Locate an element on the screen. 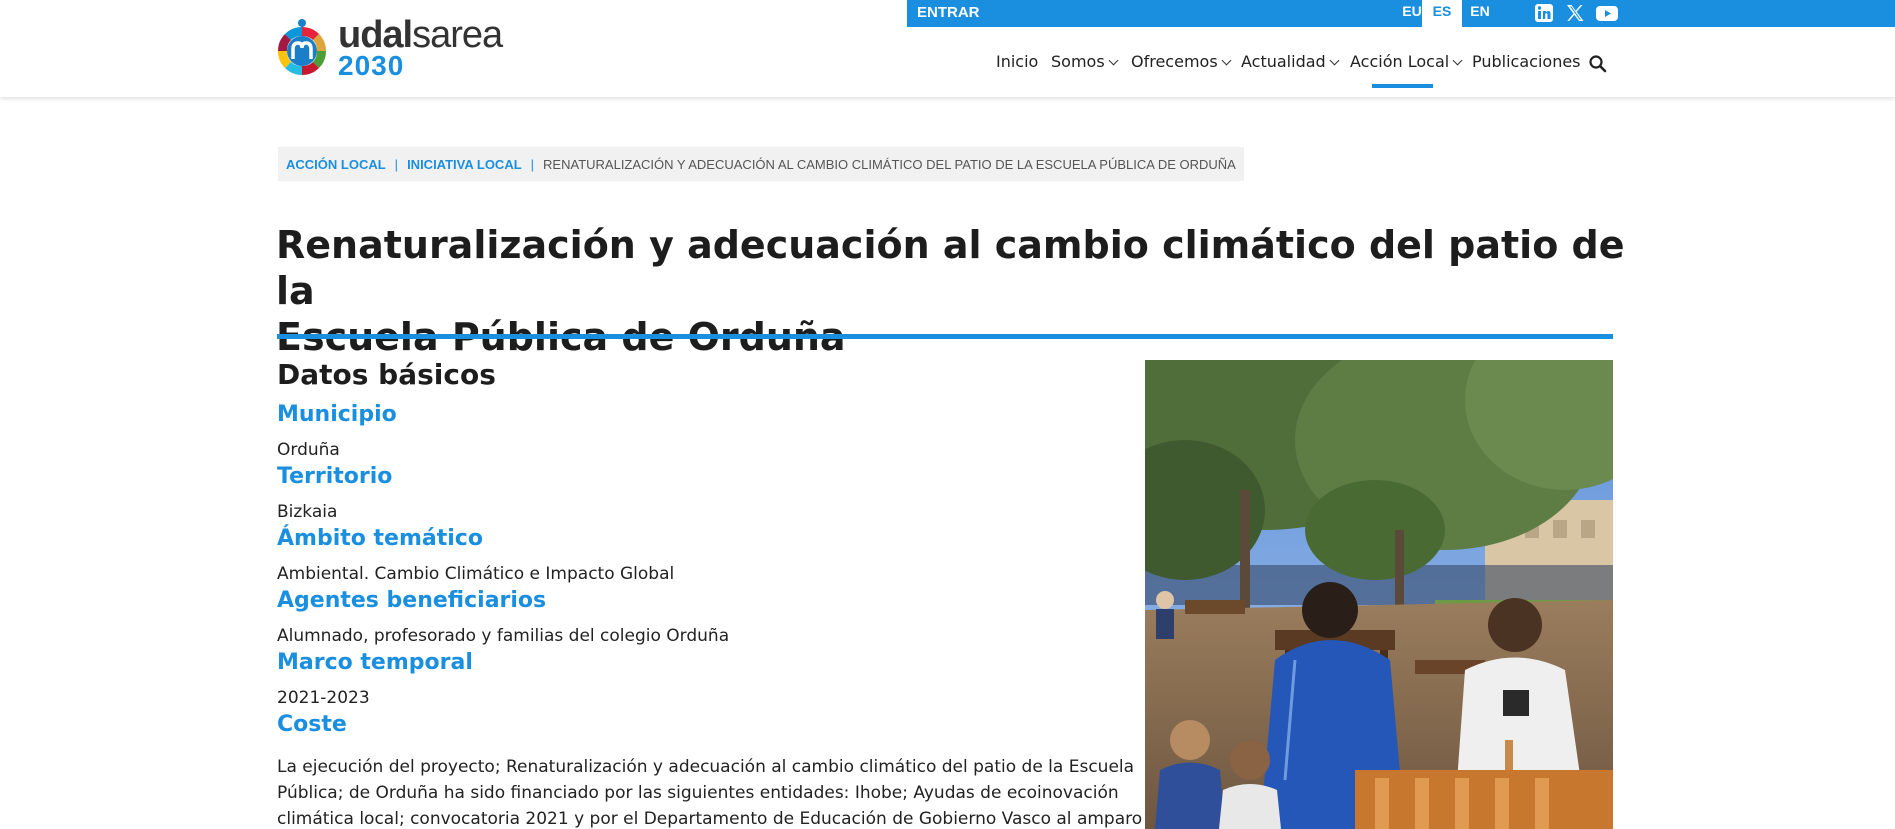 This screenshot has height=829, width=1895. lang-es: ES is located at coordinates (1442, 13).